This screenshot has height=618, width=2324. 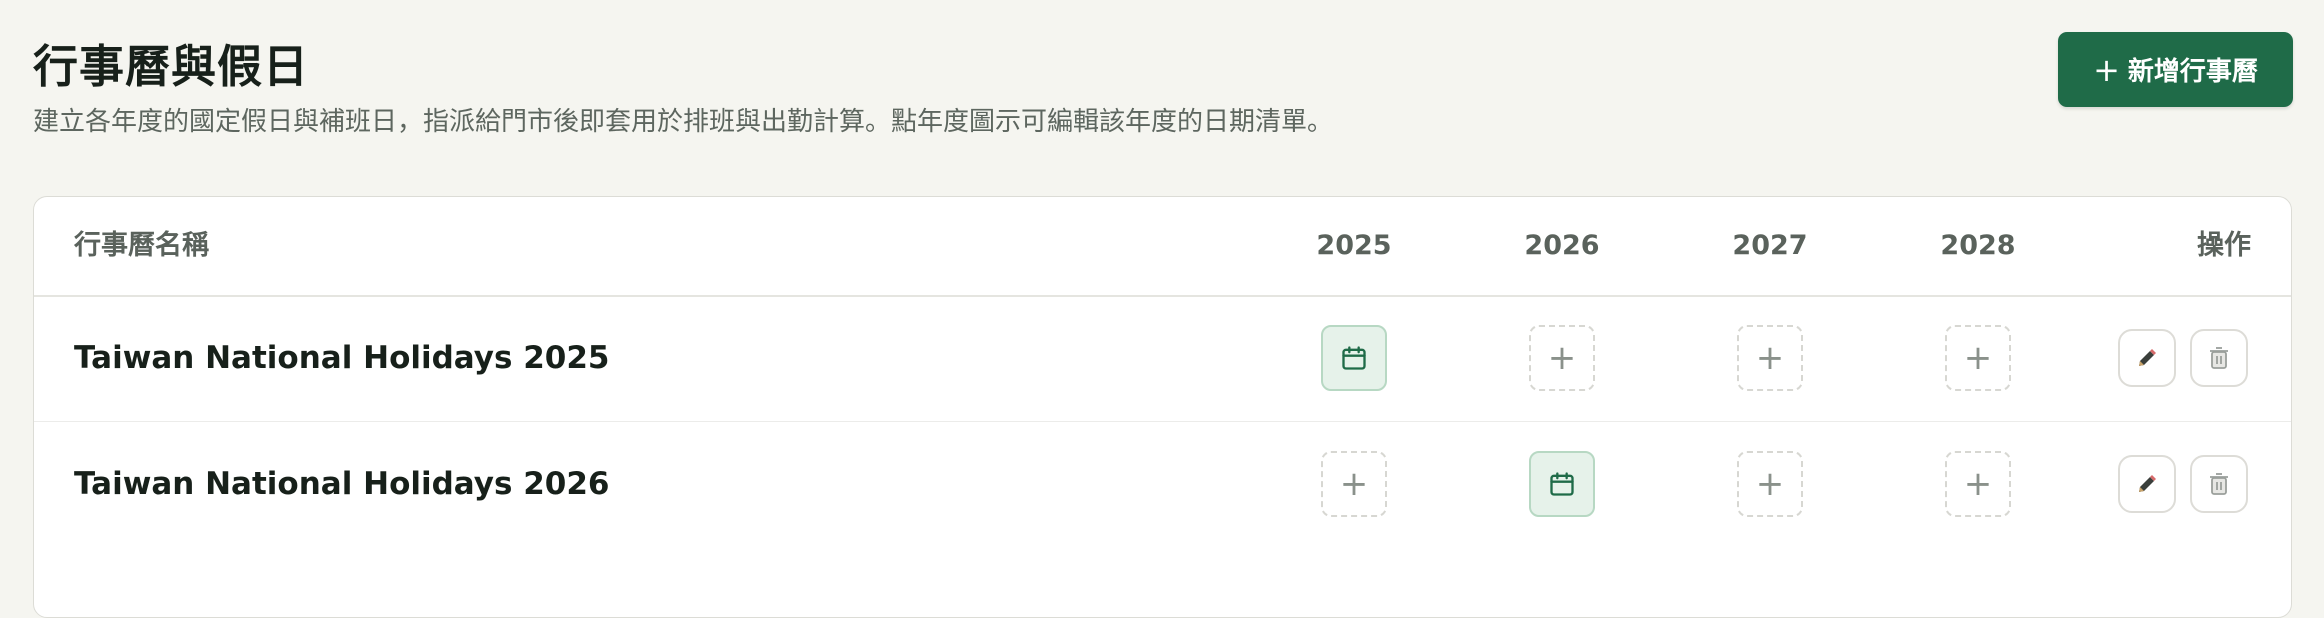 What do you see at coordinates (2224, 245) in the screenshot?
I see `column-header-actions: 操作` at bounding box center [2224, 245].